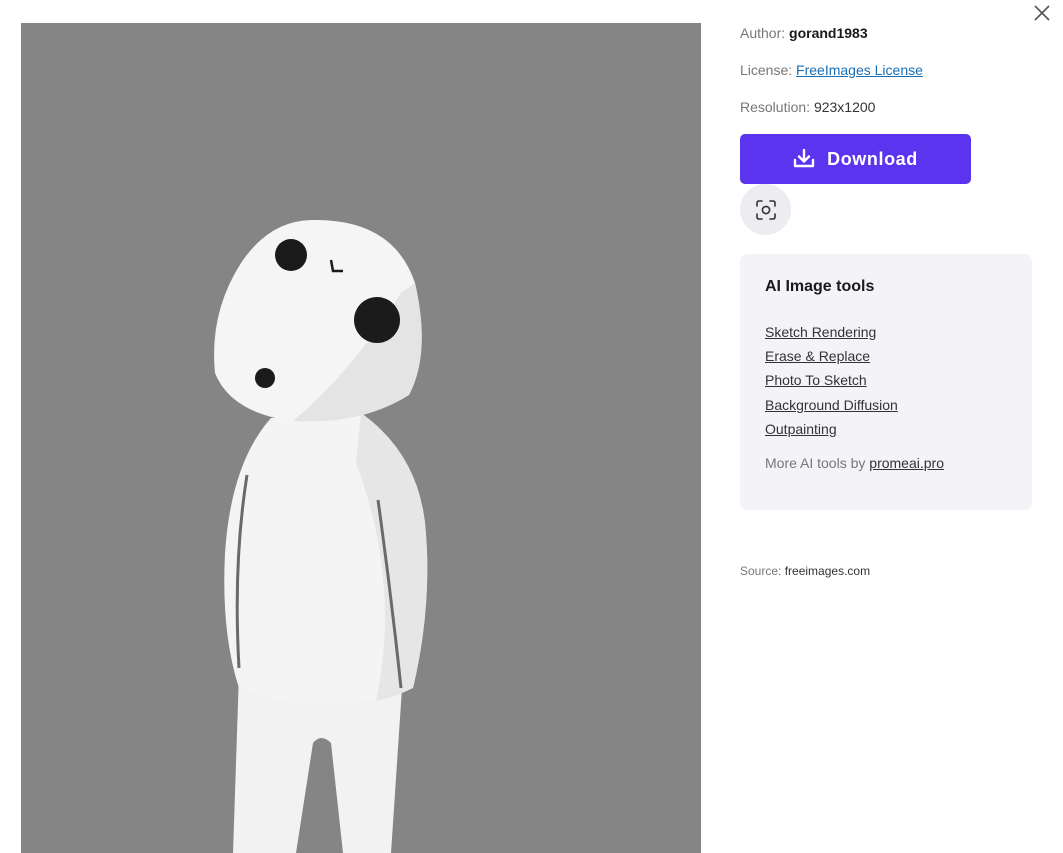 The image size is (1063, 853). I want to click on scan-button, so click(765, 209).